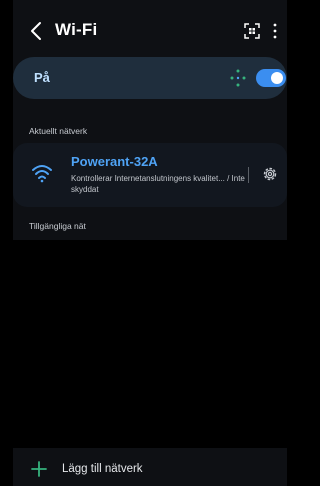 This screenshot has width=320, height=486. What do you see at coordinates (248, 175) in the screenshot?
I see `divider` at bounding box center [248, 175].